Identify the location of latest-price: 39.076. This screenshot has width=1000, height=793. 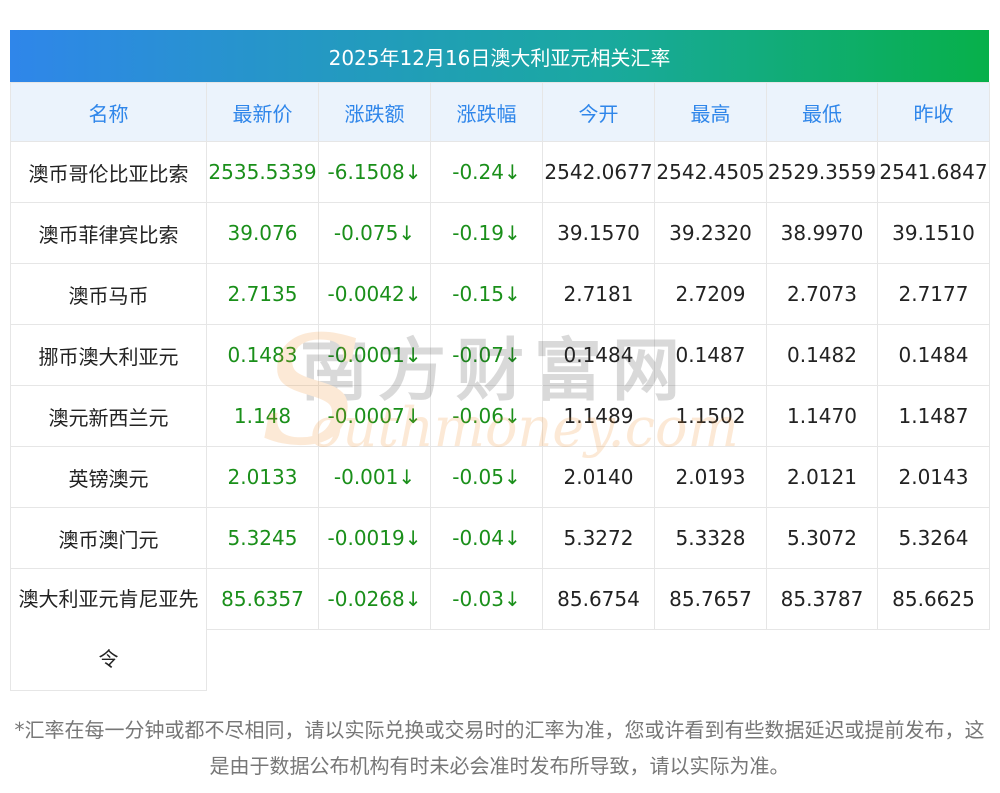
(262, 233).